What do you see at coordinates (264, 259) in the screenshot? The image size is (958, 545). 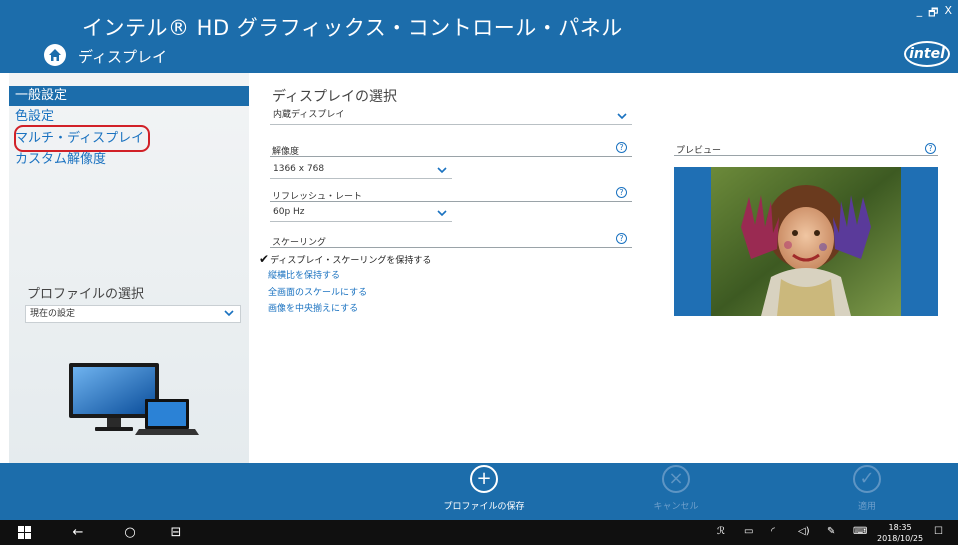 I see `checkmark-icon: ✔` at bounding box center [264, 259].